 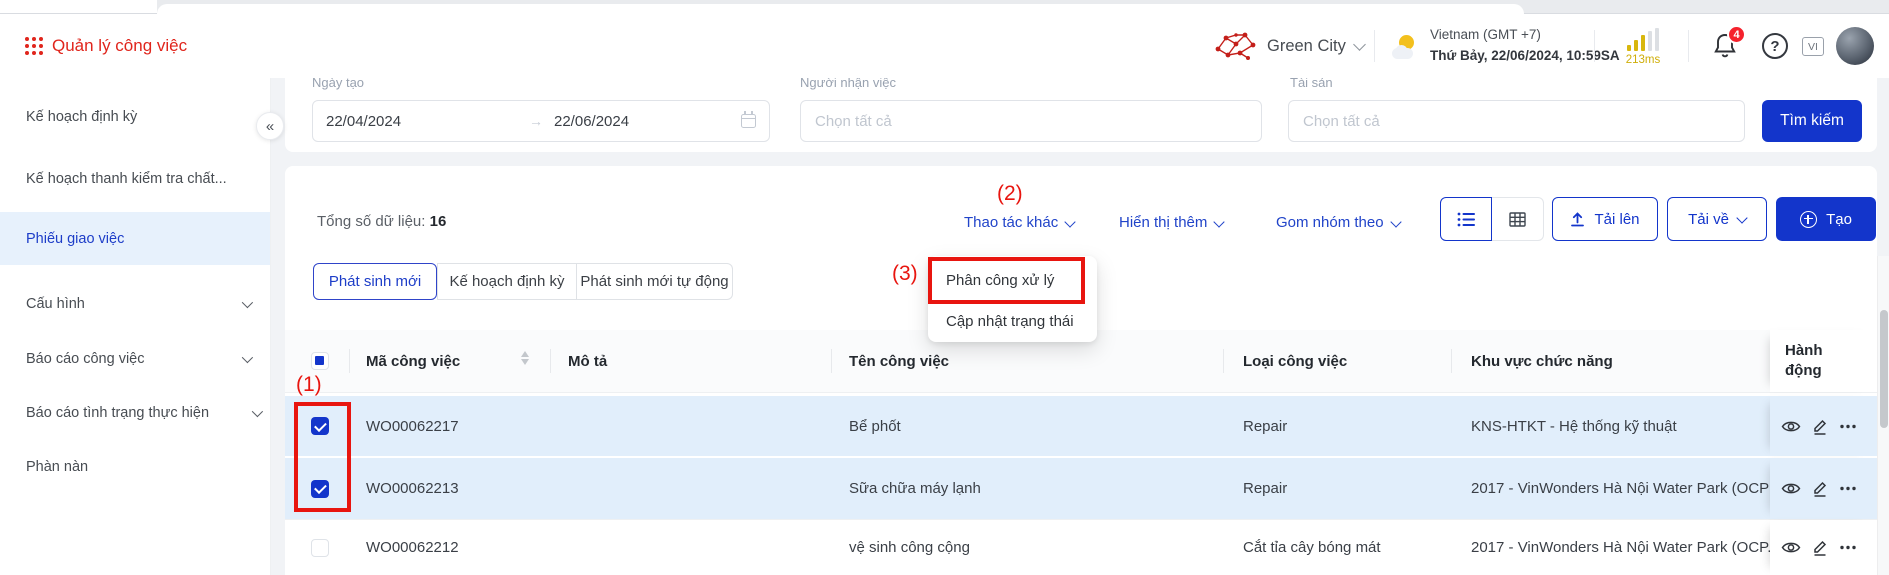 What do you see at coordinates (1341, 121) in the screenshot?
I see `asset-placeholder: Chọn tất cả` at bounding box center [1341, 121].